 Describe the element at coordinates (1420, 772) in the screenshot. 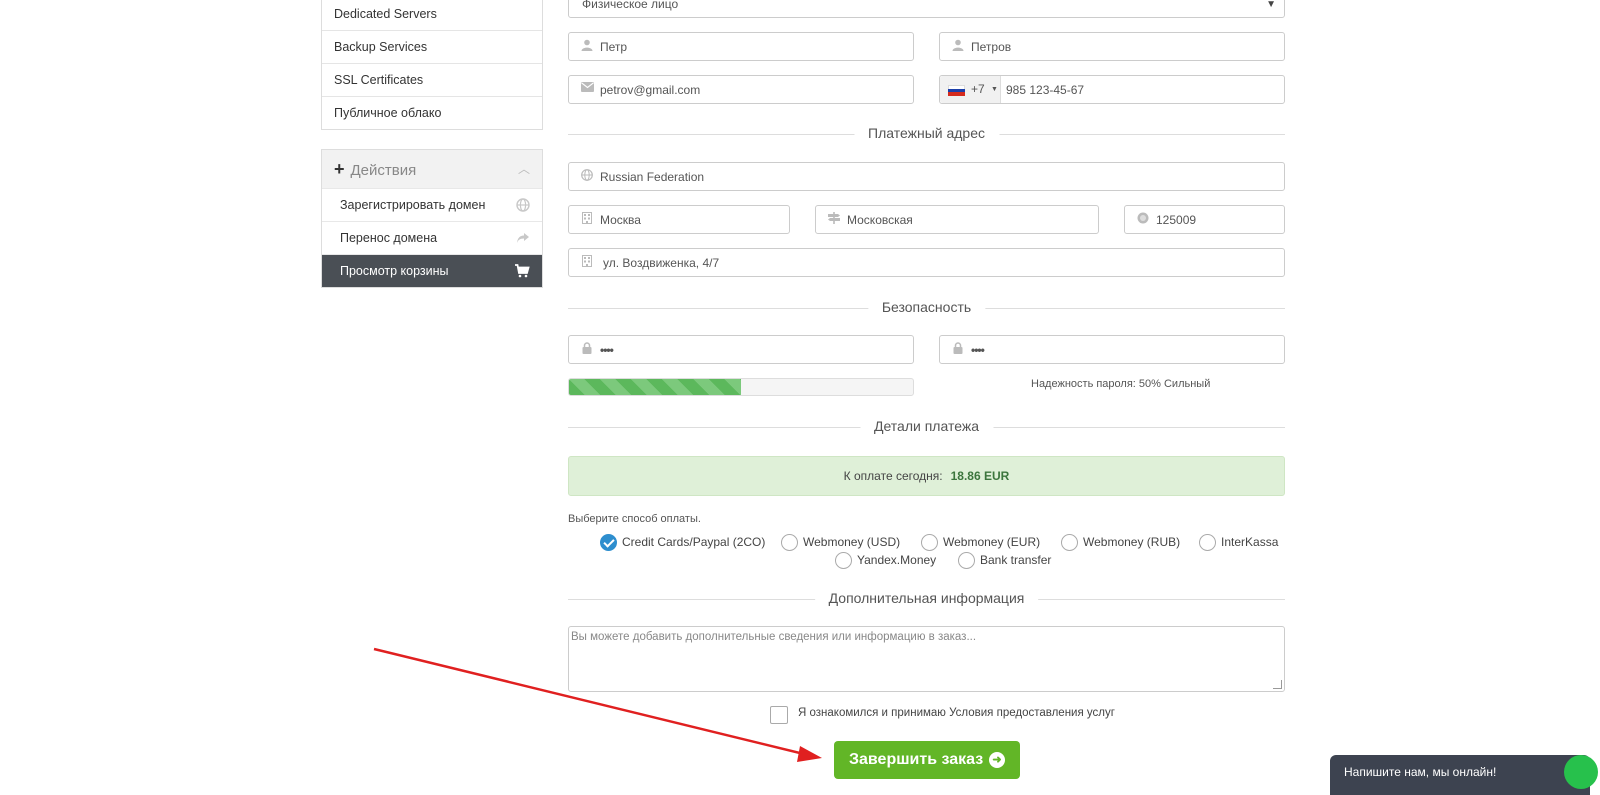

I see `live-chat-label: Напишите нам, мы онлайн!` at that location.